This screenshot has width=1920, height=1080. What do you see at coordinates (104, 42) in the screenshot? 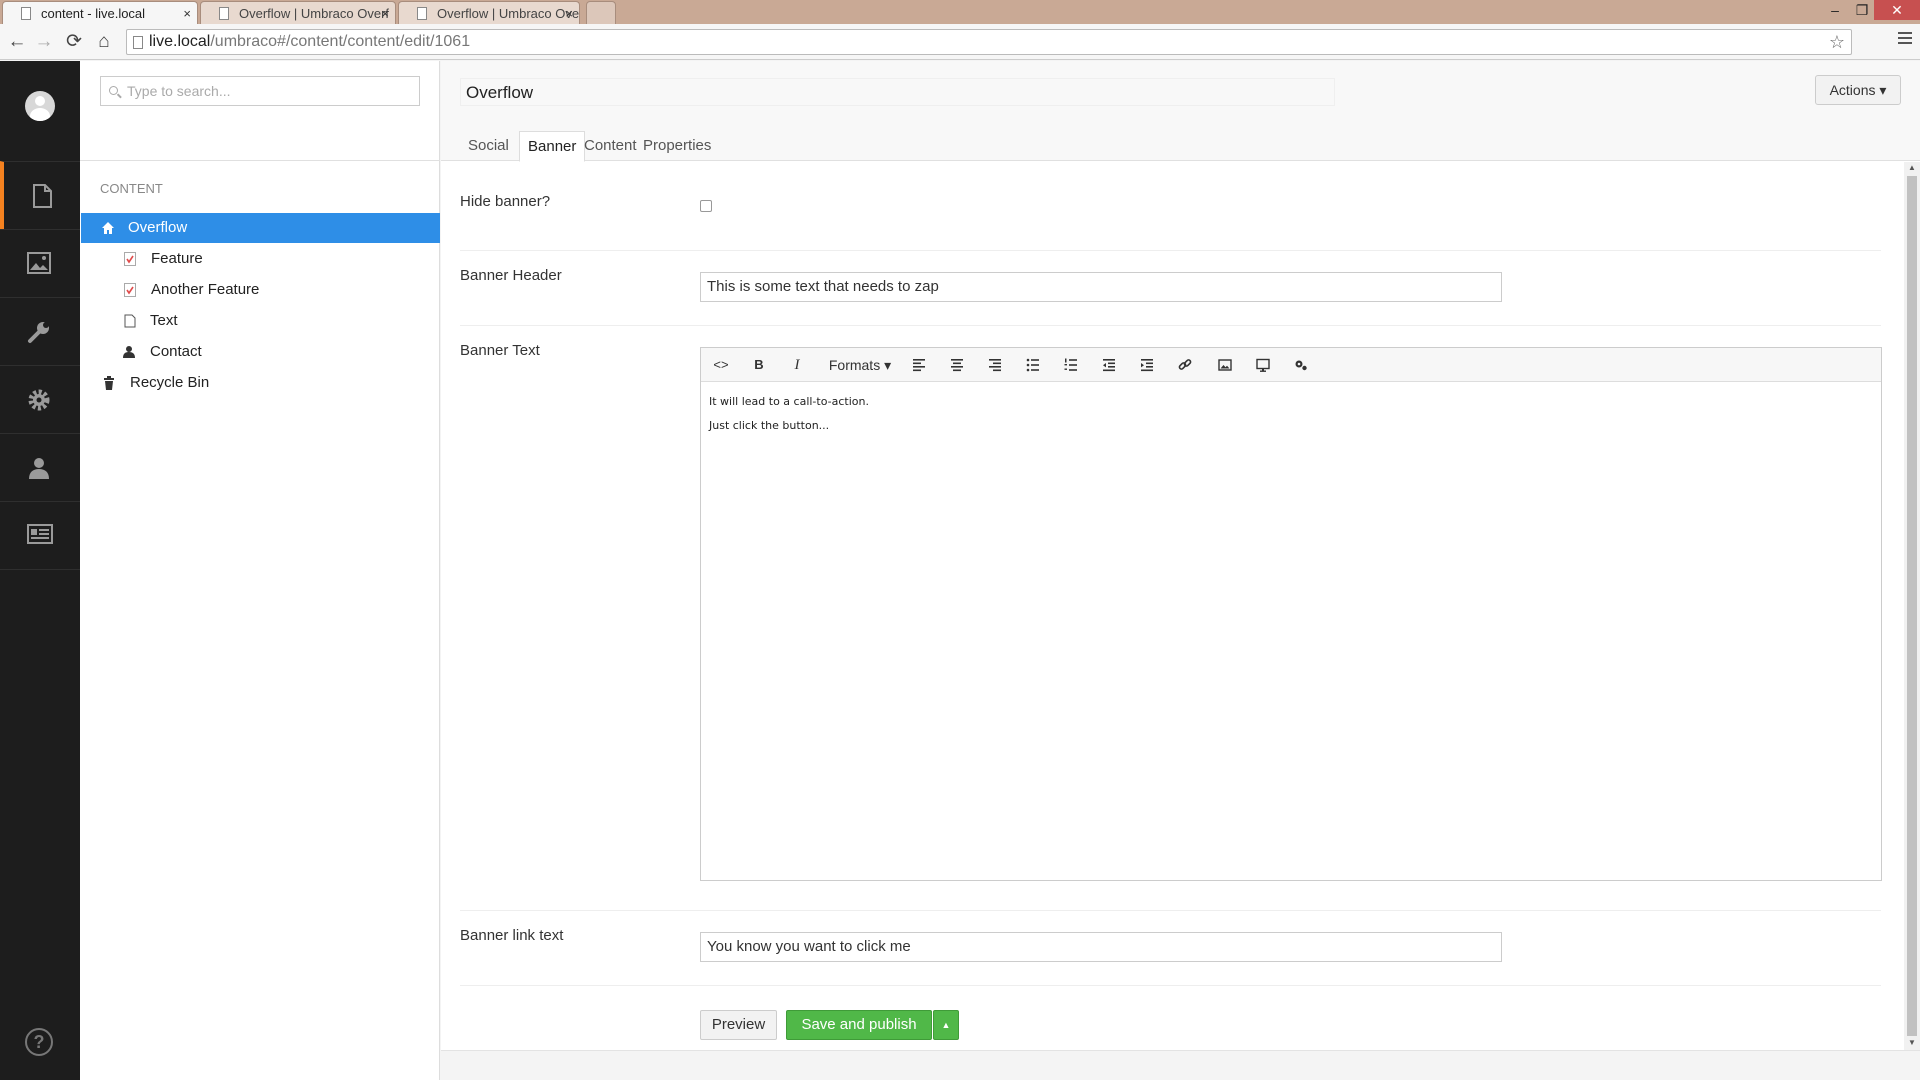
I see `home-icon: ⌂` at bounding box center [104, 42].